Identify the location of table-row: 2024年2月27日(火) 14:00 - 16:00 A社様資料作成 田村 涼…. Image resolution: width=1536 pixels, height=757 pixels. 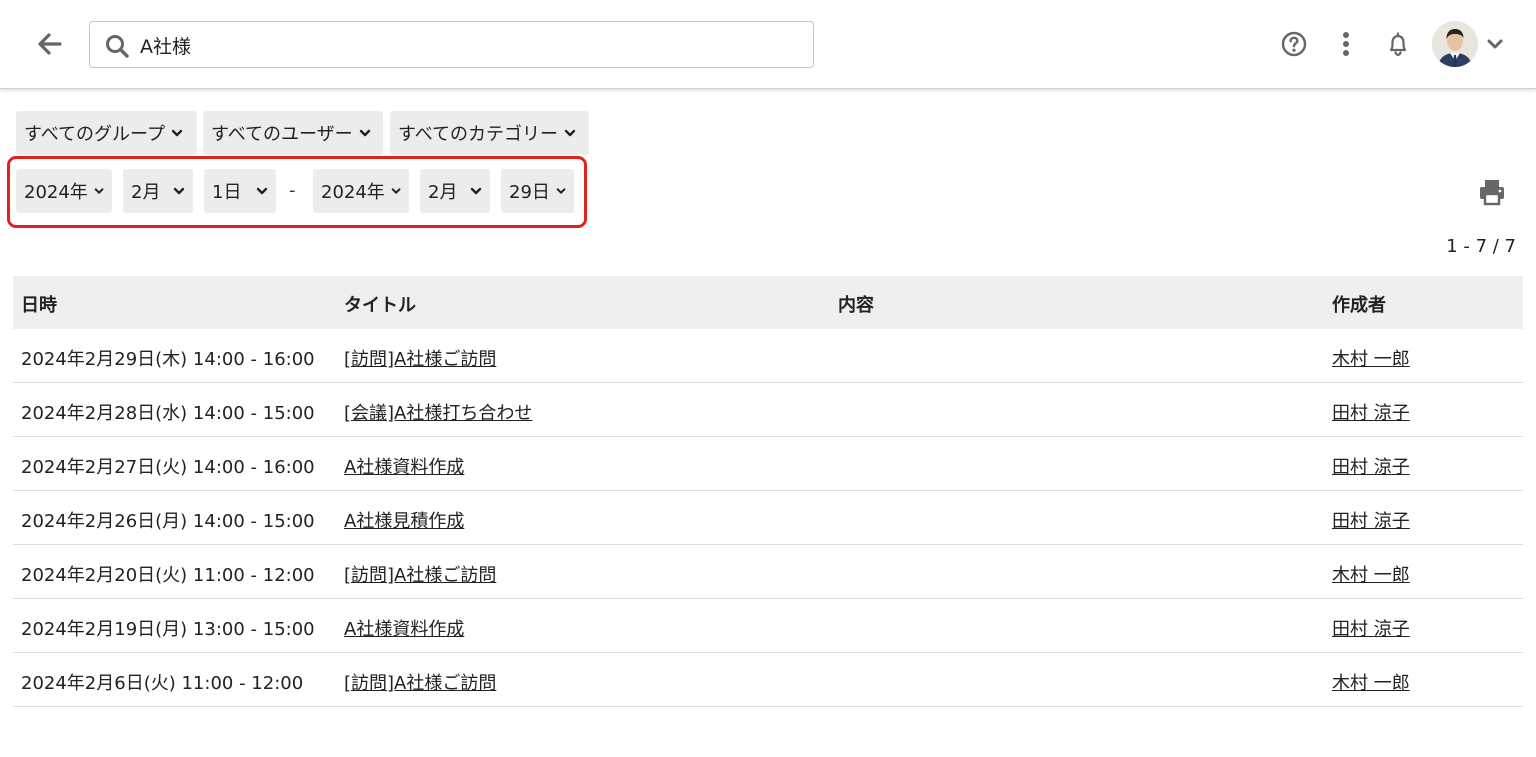
(768, 464).